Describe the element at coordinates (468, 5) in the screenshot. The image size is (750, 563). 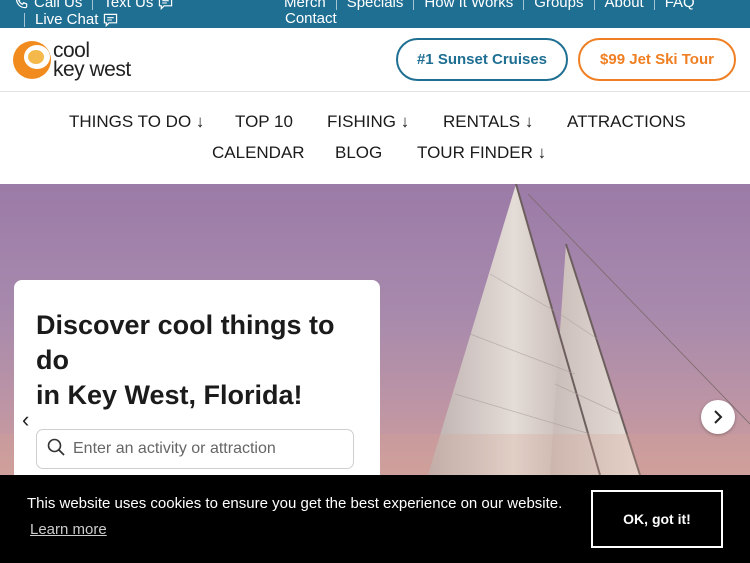
I see `how-it-works-link: How It Works` at that location.